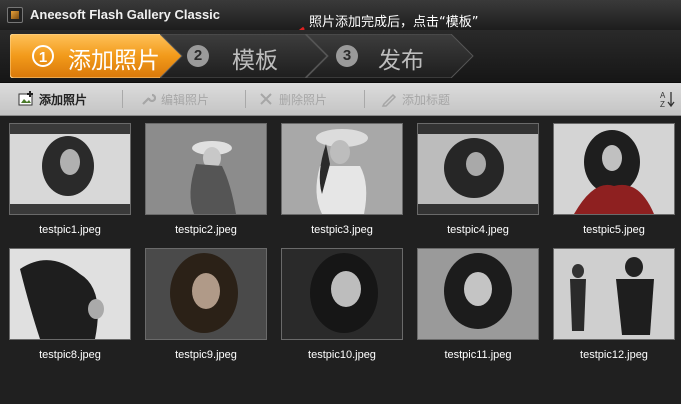 The width and height of the screenshot is (681, 404). What do you see at coordinates (394, 22) in the screenshot?
I see `hint-annotation: 照片添加完成后，点击“模板”` at bounding box center [394, 22].